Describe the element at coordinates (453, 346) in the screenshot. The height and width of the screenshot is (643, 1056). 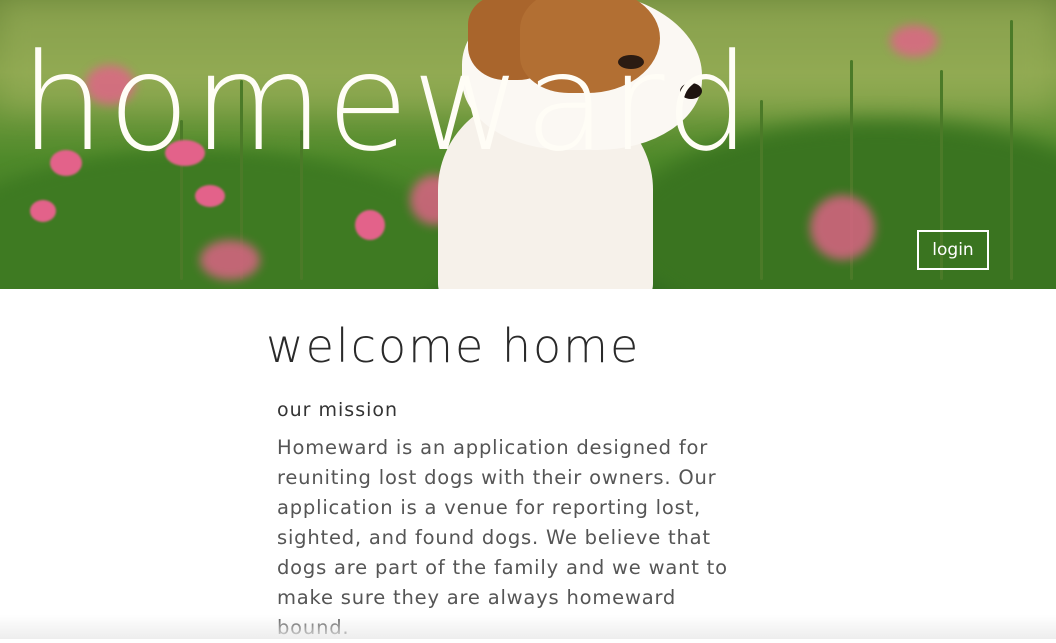
I see `welcome-heading: welcome home` at that location.